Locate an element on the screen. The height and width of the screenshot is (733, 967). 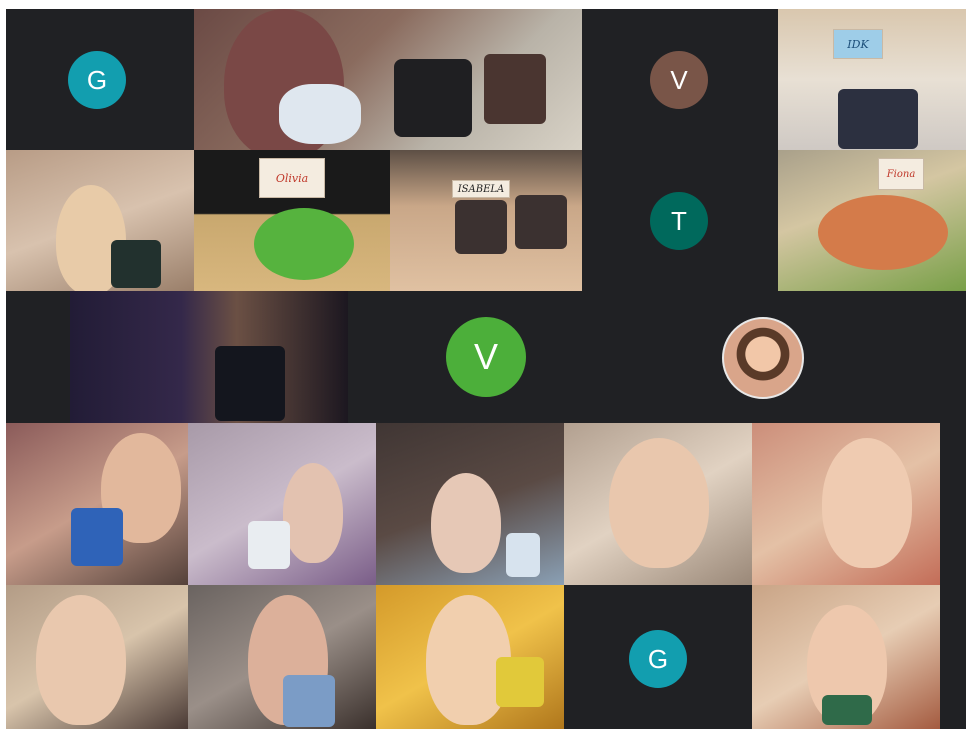
green-bowl is located at coordinates (304, 244).